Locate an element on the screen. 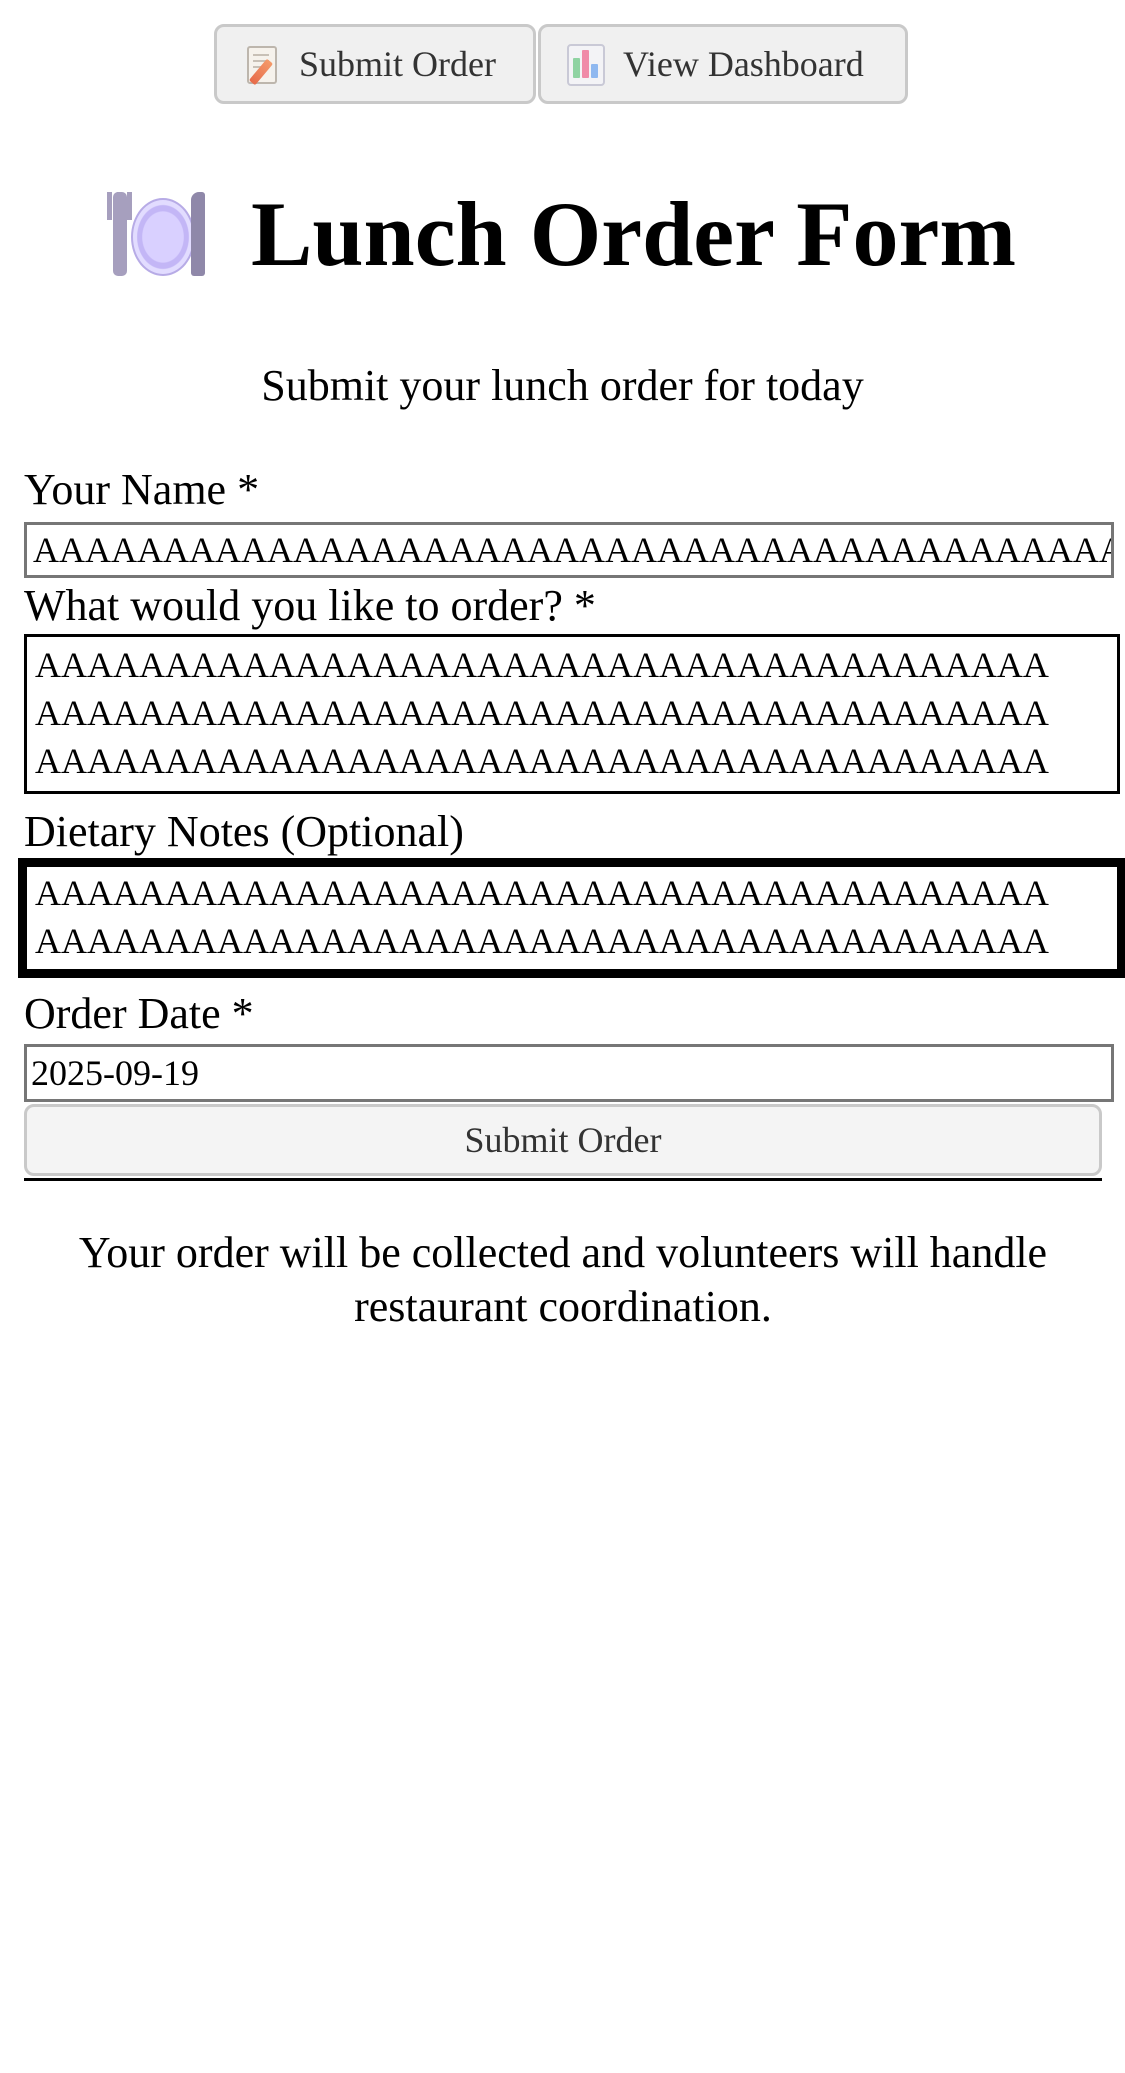 This screenshot has height=2073, width=1125. dietary-notes-label: Dietary Notes (Optional) is located at coordinates (244, 831).